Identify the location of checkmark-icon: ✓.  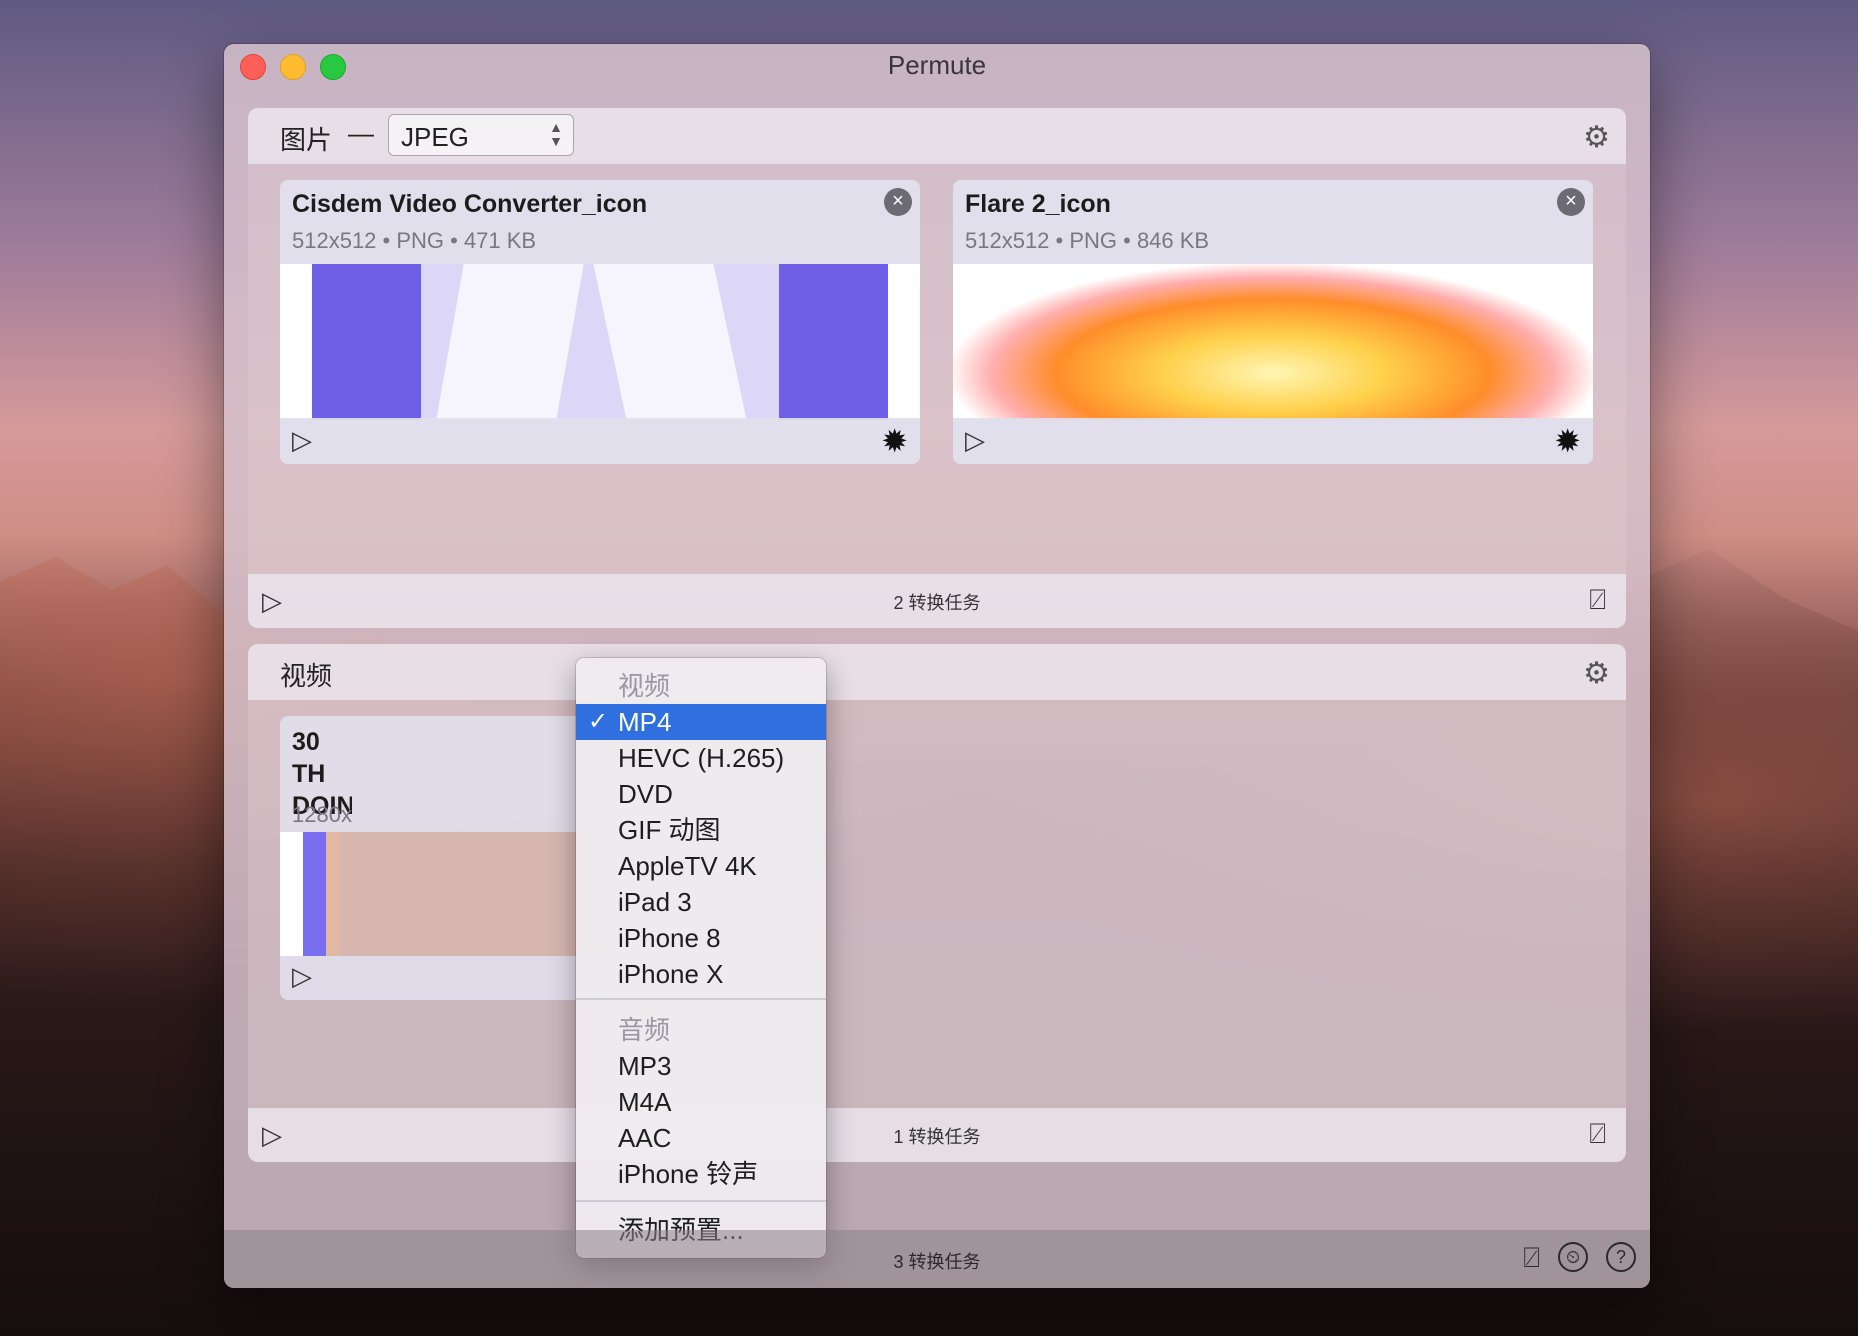
(598, 721).